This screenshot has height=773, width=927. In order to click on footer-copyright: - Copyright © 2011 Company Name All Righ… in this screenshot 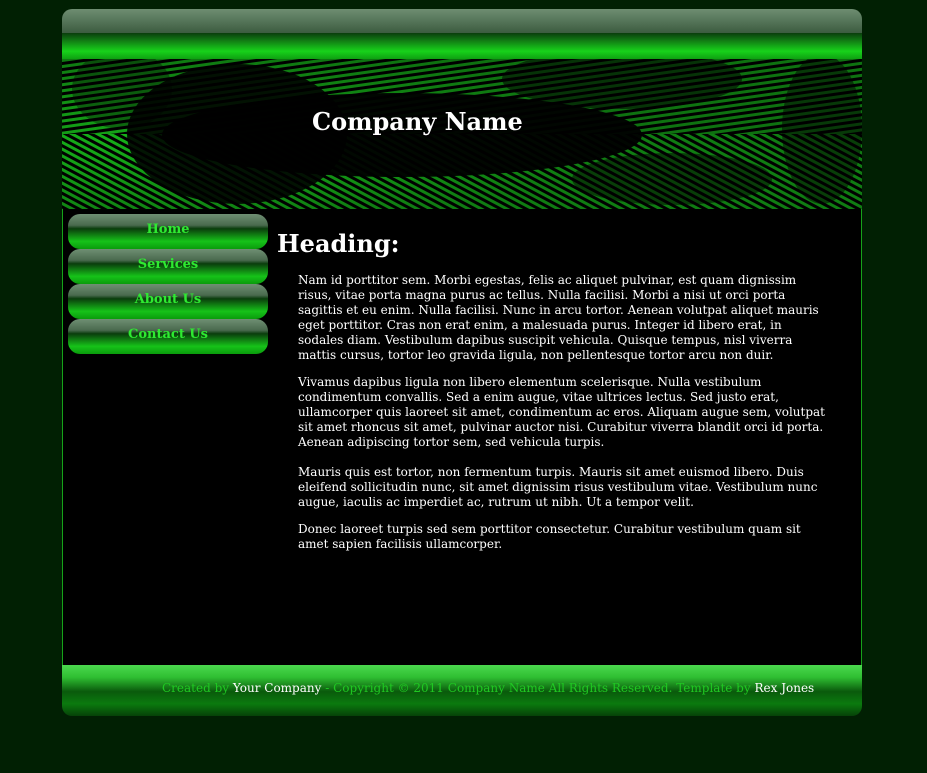, I will do `click(538, 688)`.